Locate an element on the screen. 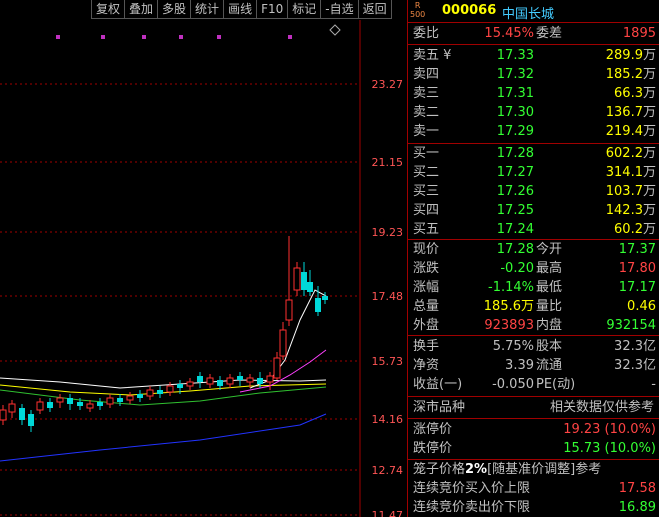  chart-settings-icon is located at coordinates (335, 30).